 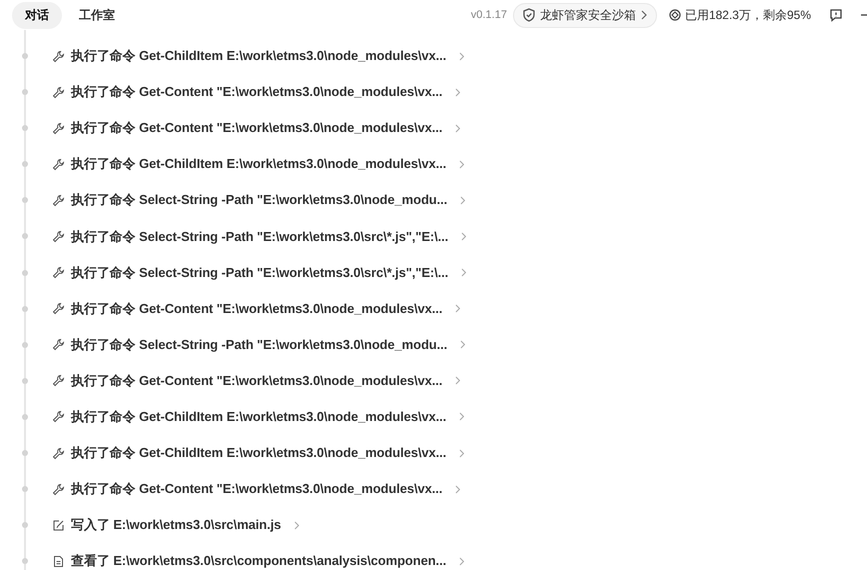 I want to click on sandbox-button: 龙虾管家安全沙箱, so click(x=584, y=15).